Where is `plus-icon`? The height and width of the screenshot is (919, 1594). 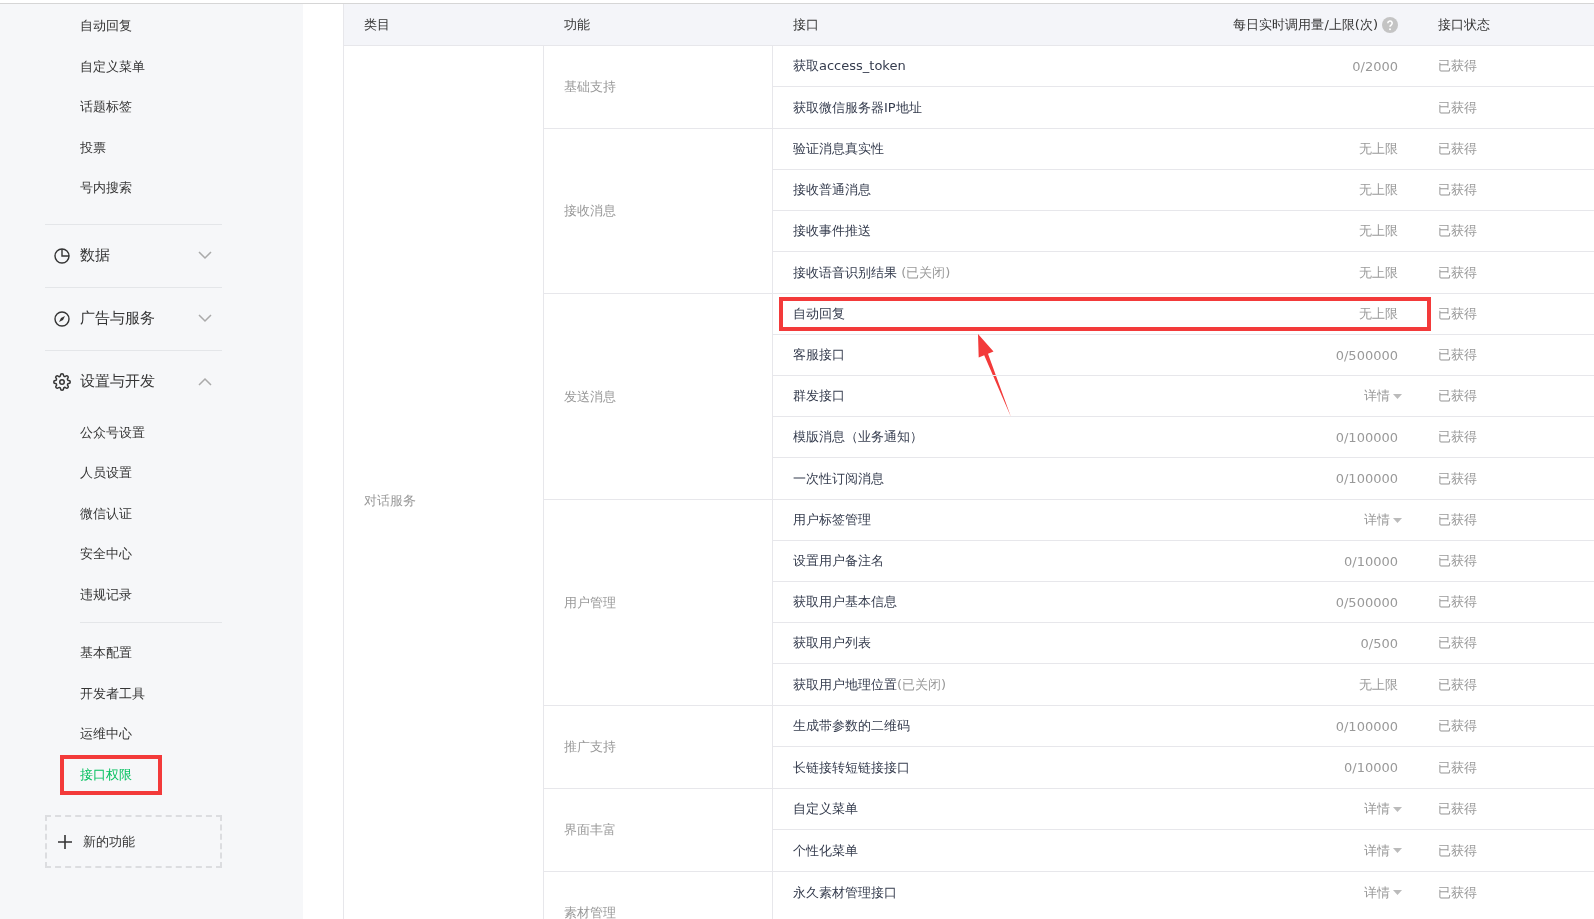
plus-icon is located at coordinates (65, 841).